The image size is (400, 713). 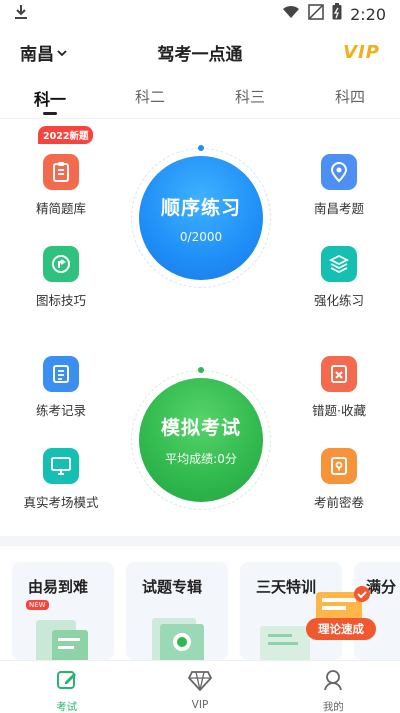 What do you see at coordinates (200, 207) in the screenshot?
I see `practice-title: 顺序练习` at bounding box center [200, 207].